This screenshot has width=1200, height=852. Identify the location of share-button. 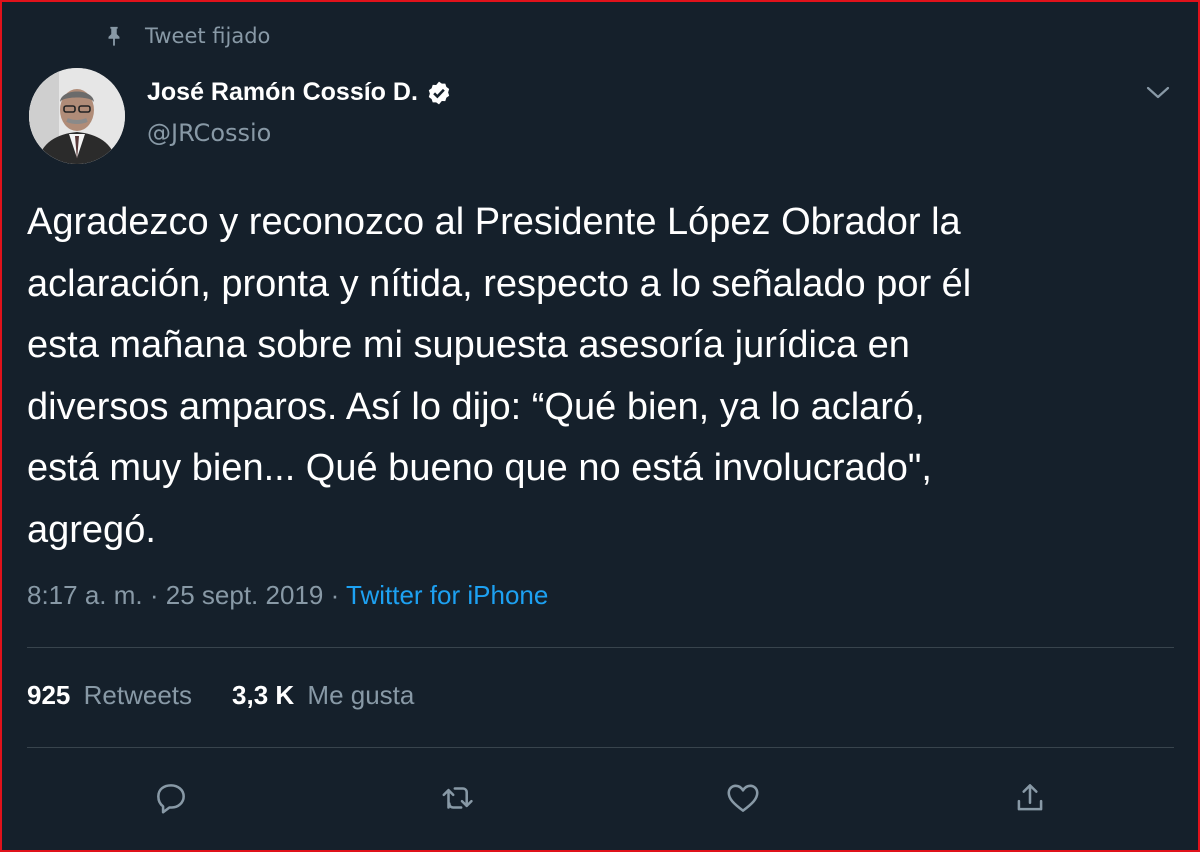
(1030, 798).